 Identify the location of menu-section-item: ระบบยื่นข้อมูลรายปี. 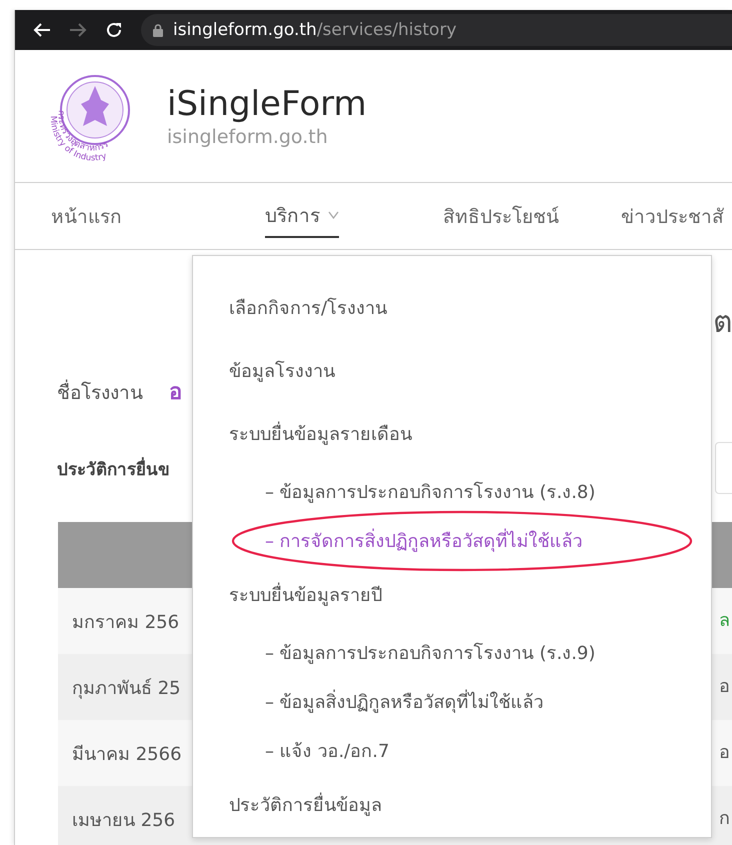
(305, 594).